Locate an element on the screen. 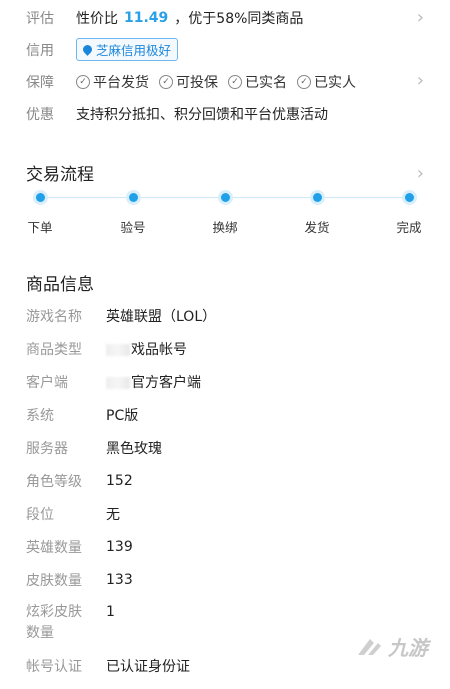  credit-badge-text: 芝麻信用极好 is located at coordinates (134, 50).